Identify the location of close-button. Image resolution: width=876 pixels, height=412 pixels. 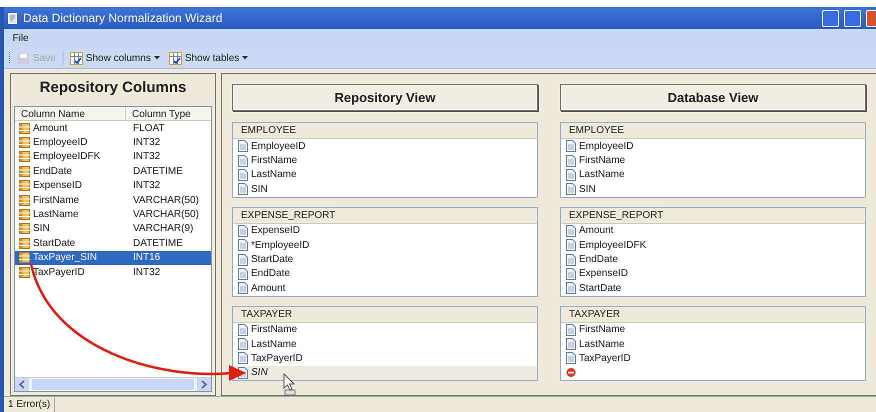
(871, 18).